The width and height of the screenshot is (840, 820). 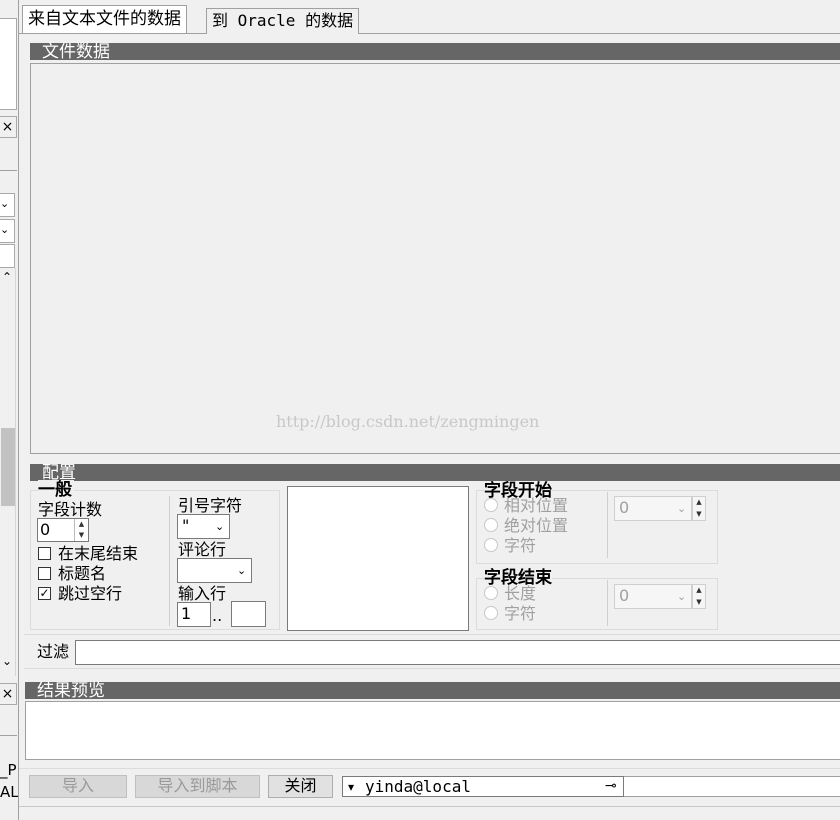 What do you see at coordinates (653, 596) in the screenshot?
I see `field-end-combo: 0 ⌄` at bounding box center [653, 596].